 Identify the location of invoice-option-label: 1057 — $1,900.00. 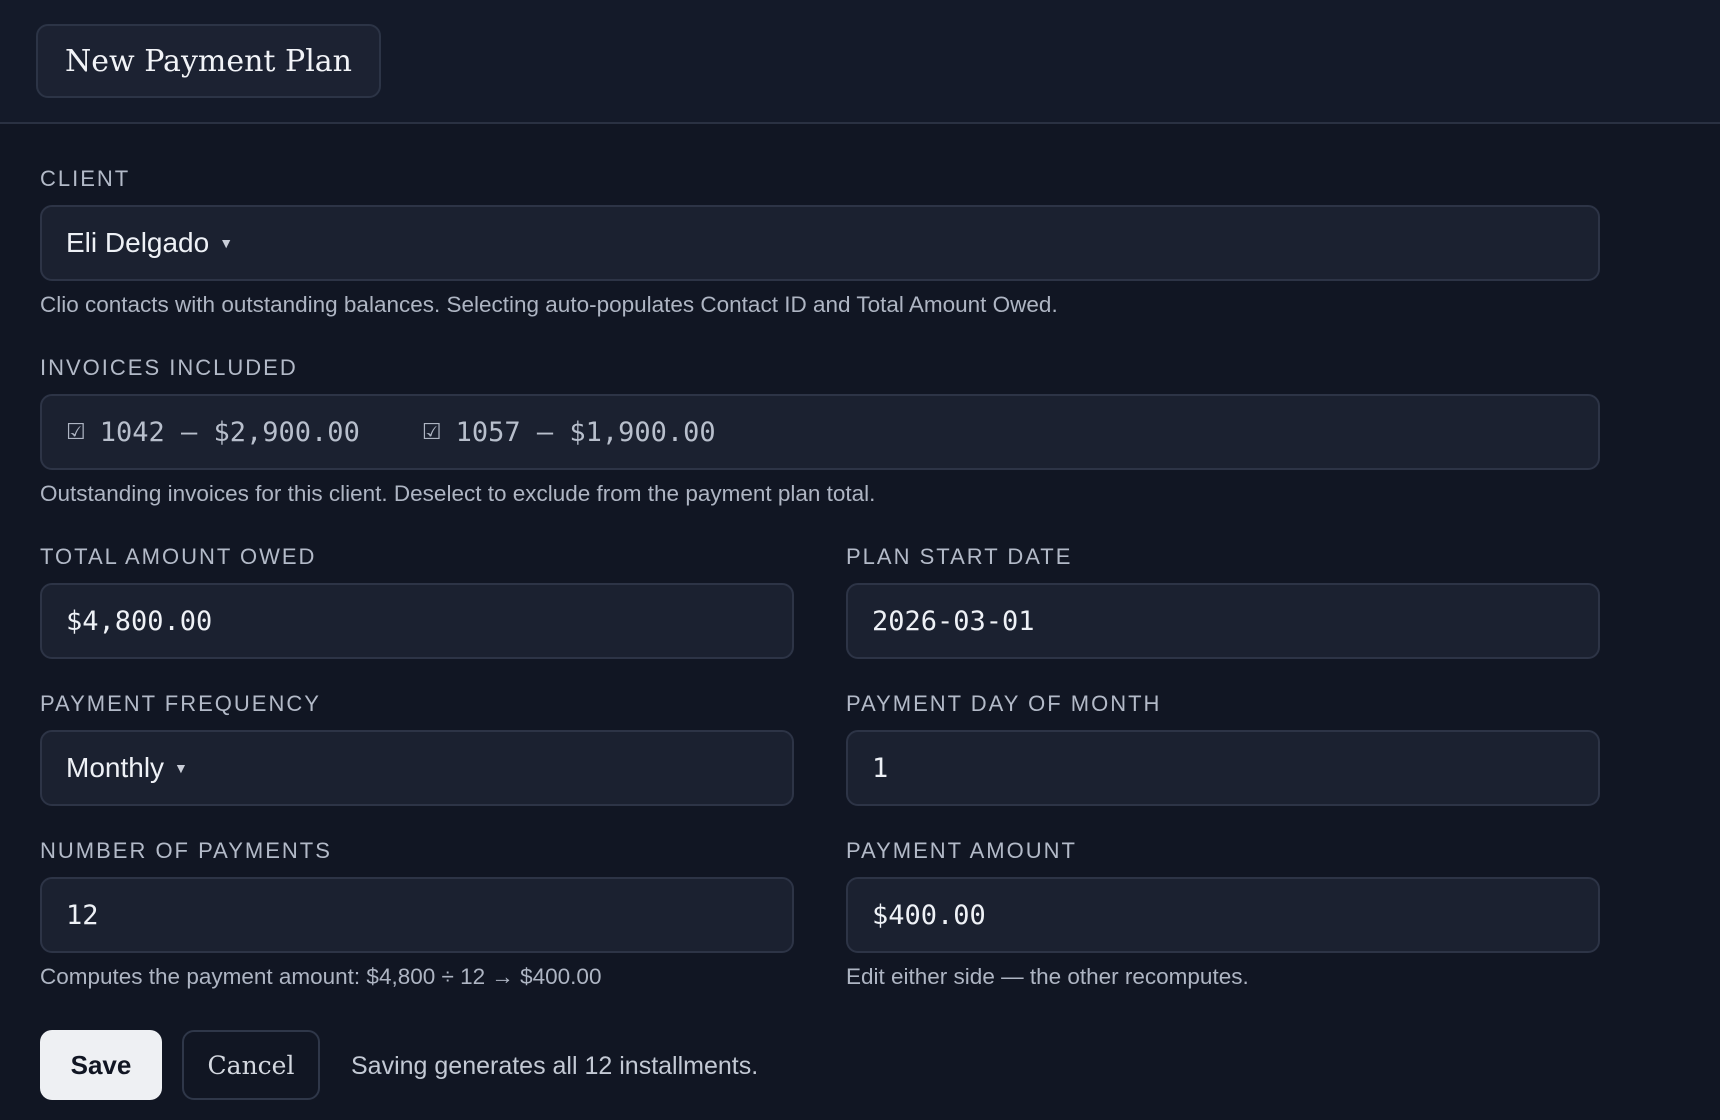
(585, 432).